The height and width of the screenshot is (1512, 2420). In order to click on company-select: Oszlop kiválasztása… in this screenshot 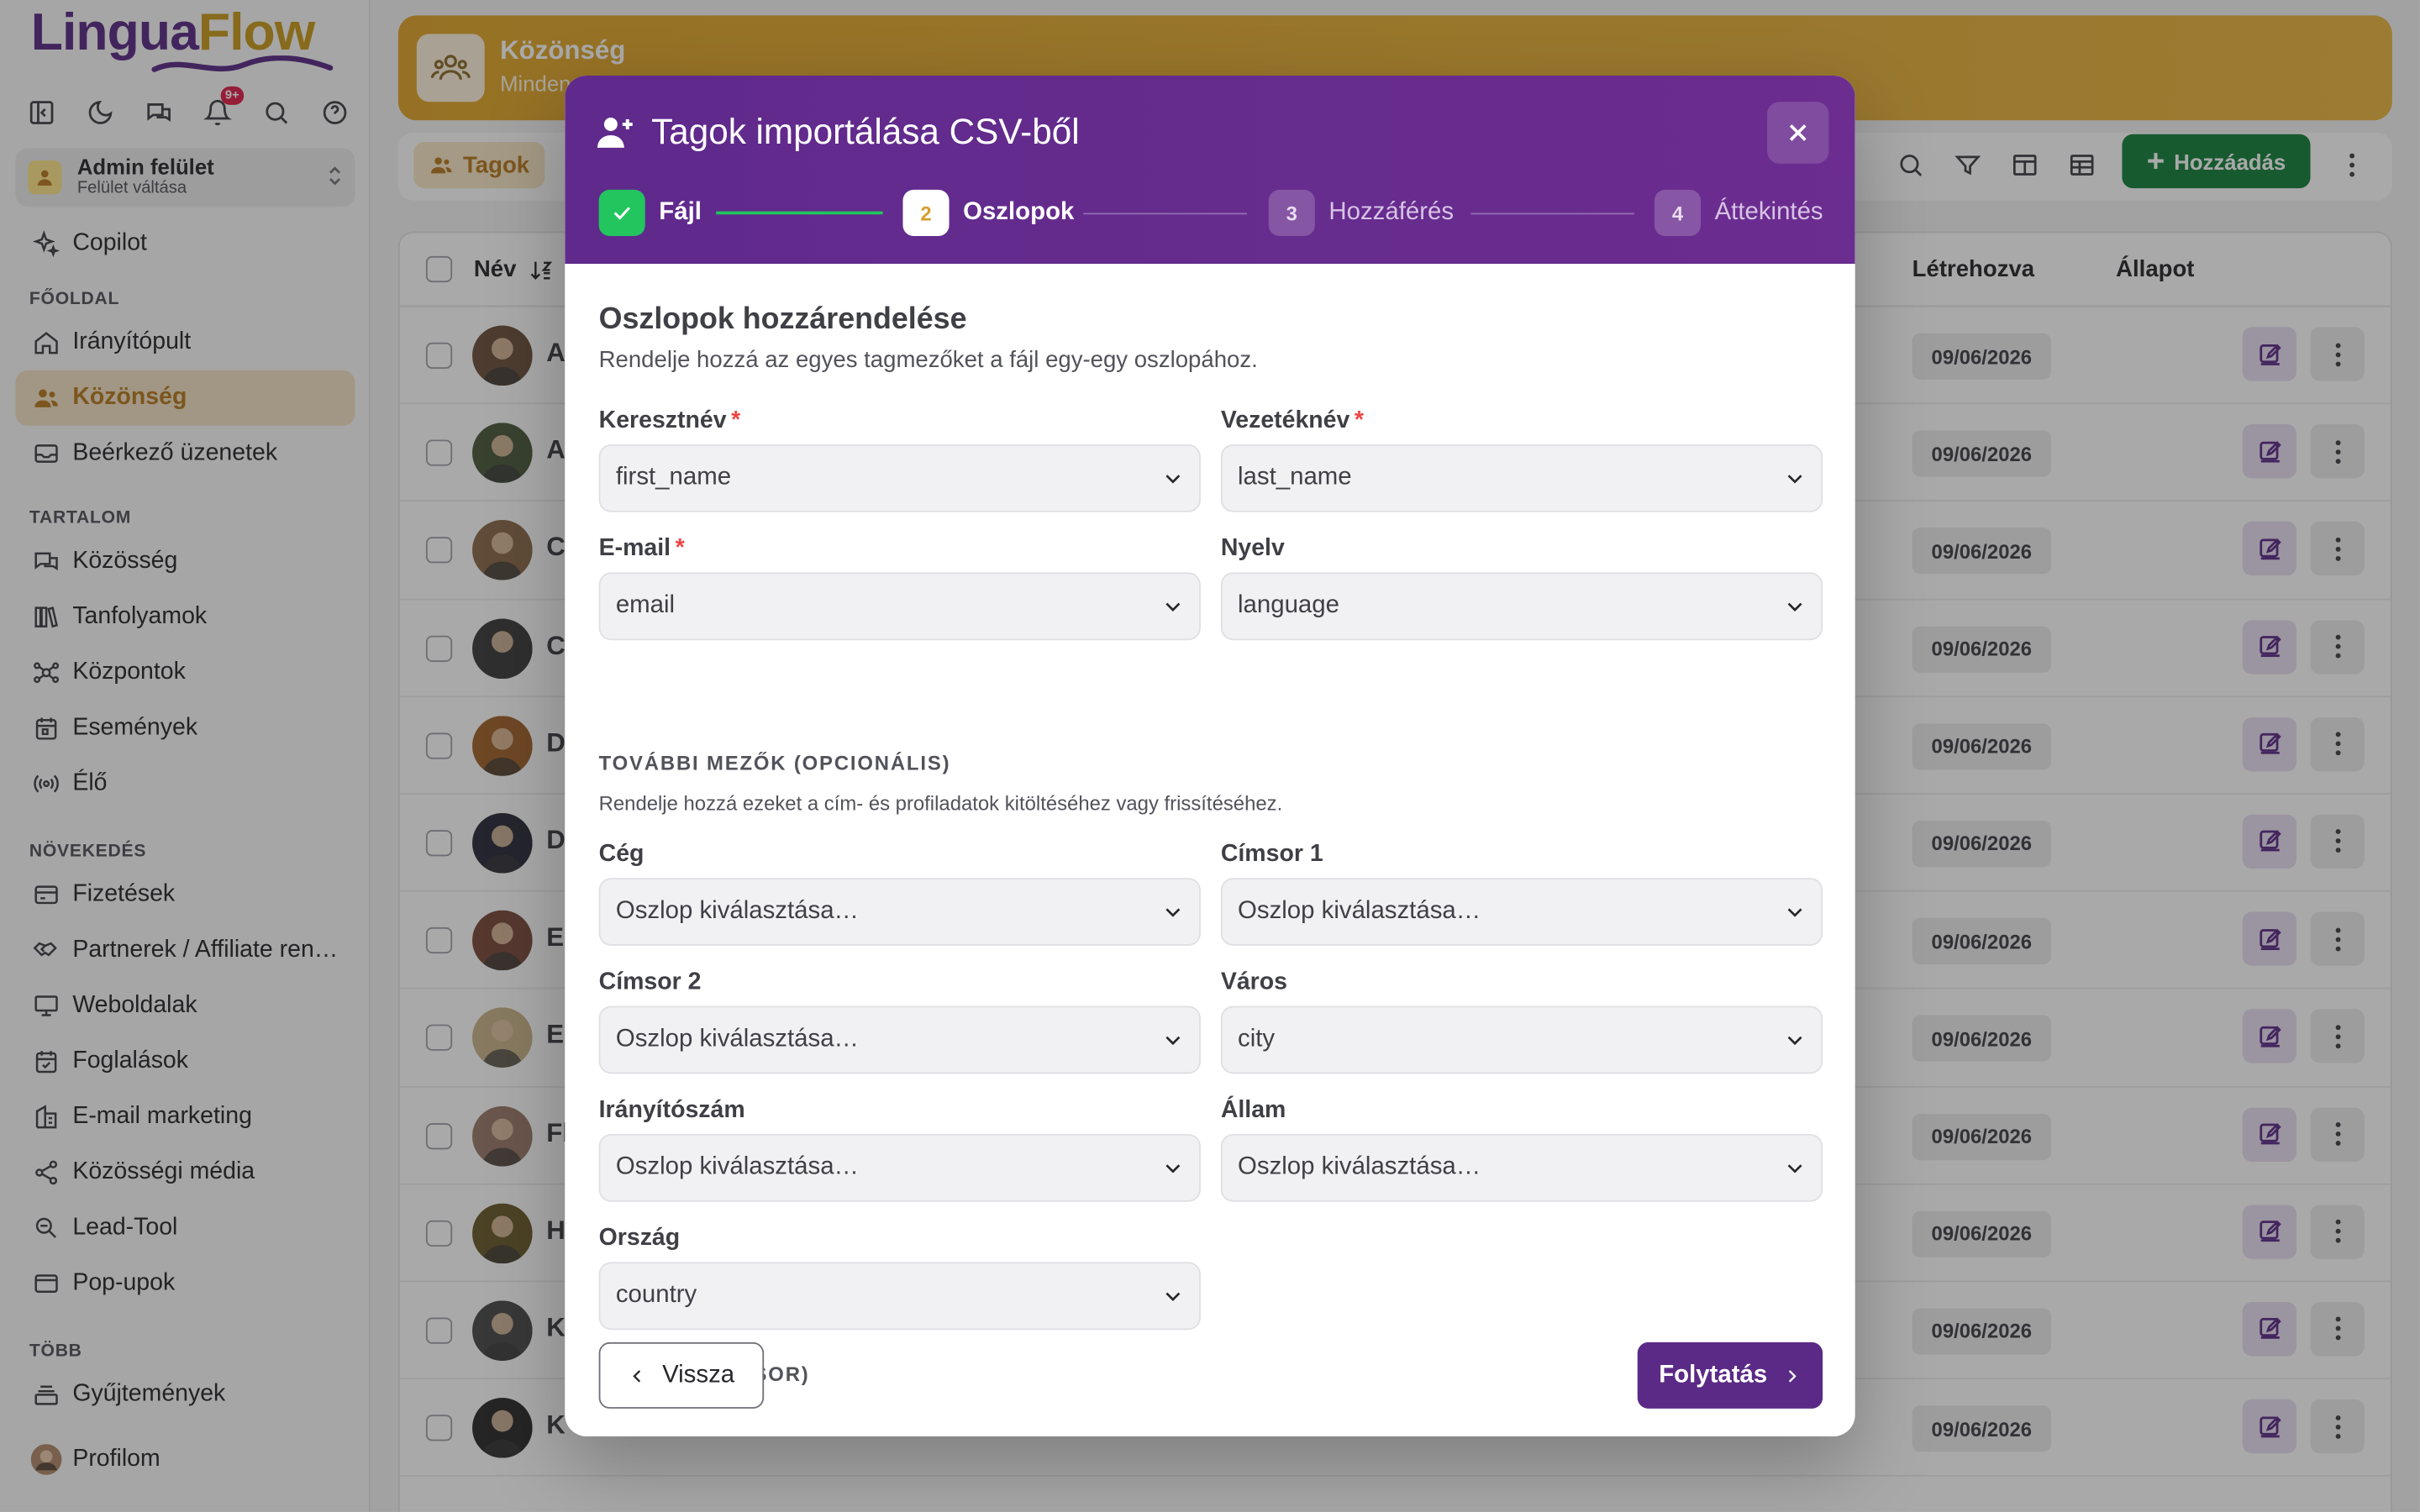, I will do `click(900, 912)`.